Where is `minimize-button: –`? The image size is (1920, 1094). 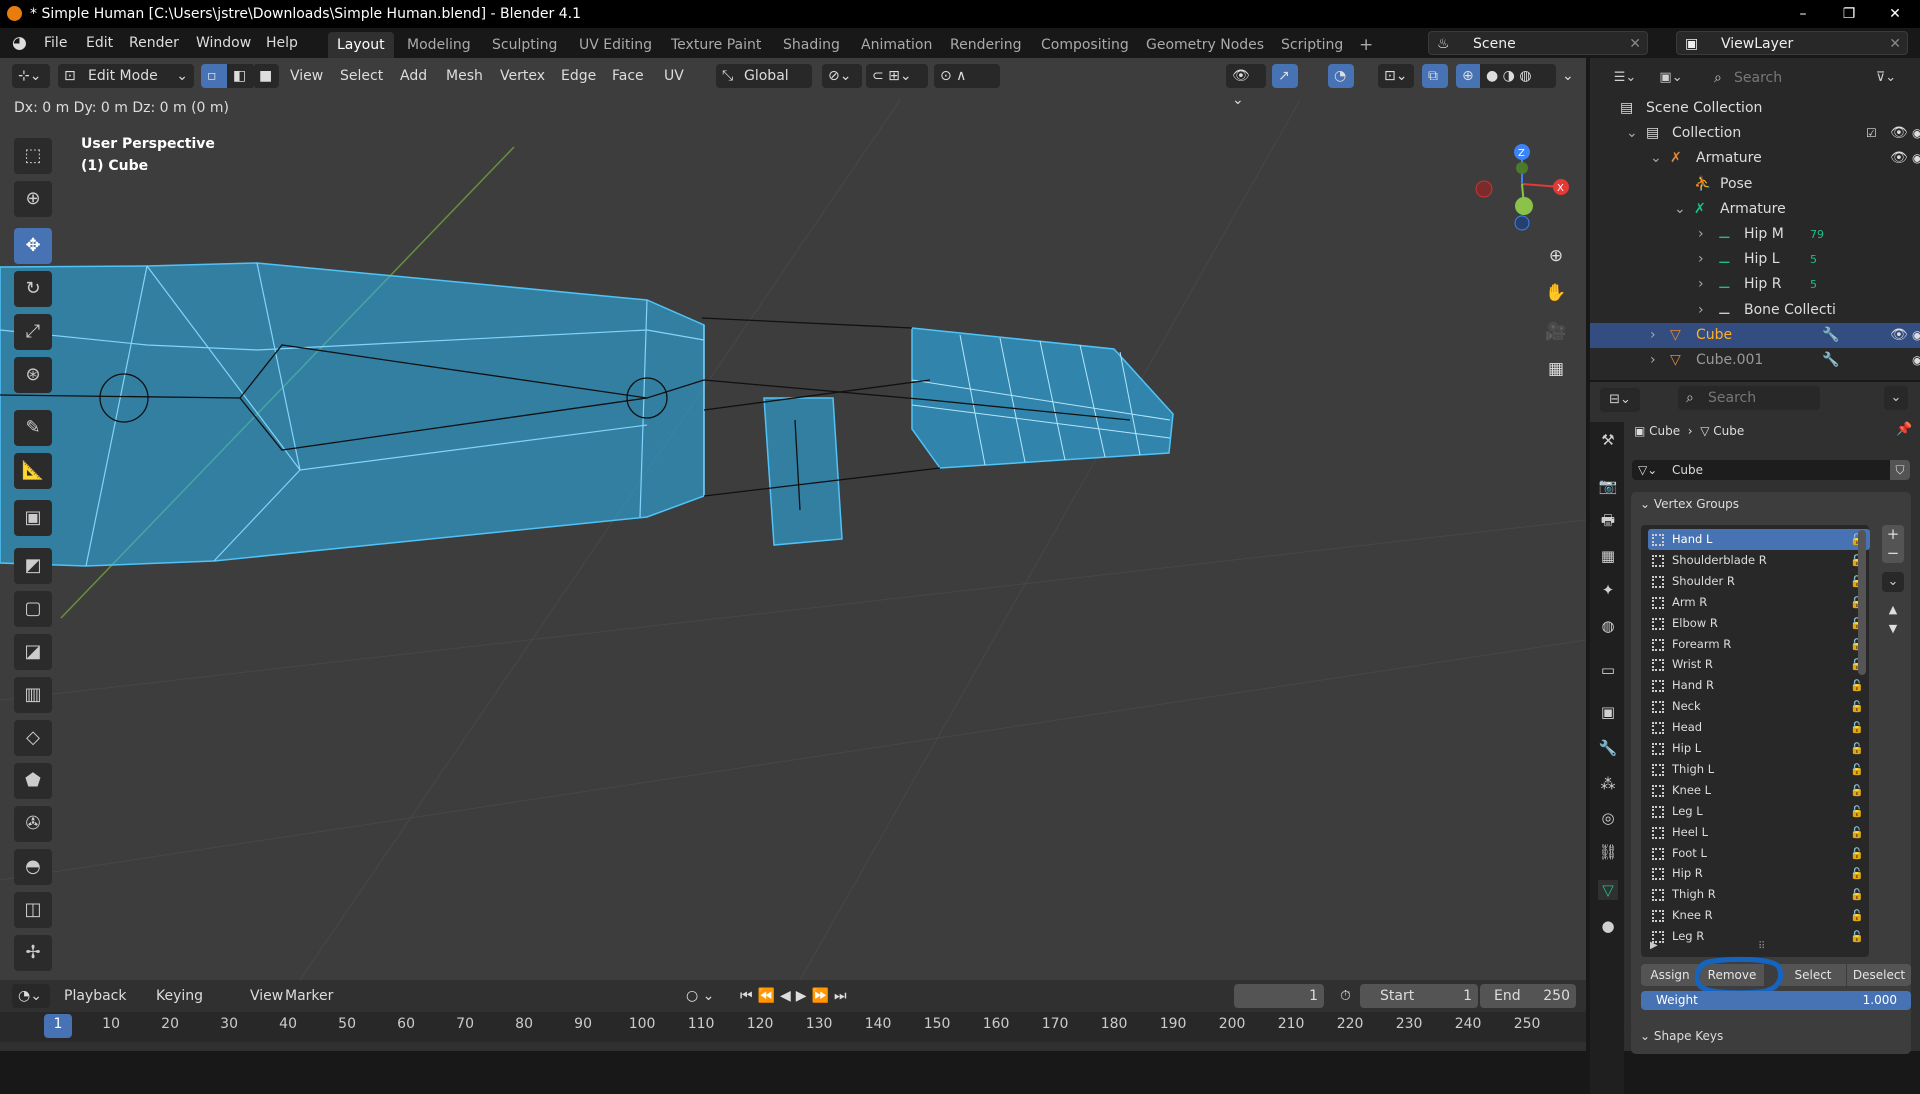
minimize-button: – is located at coordinates (1803, 14).